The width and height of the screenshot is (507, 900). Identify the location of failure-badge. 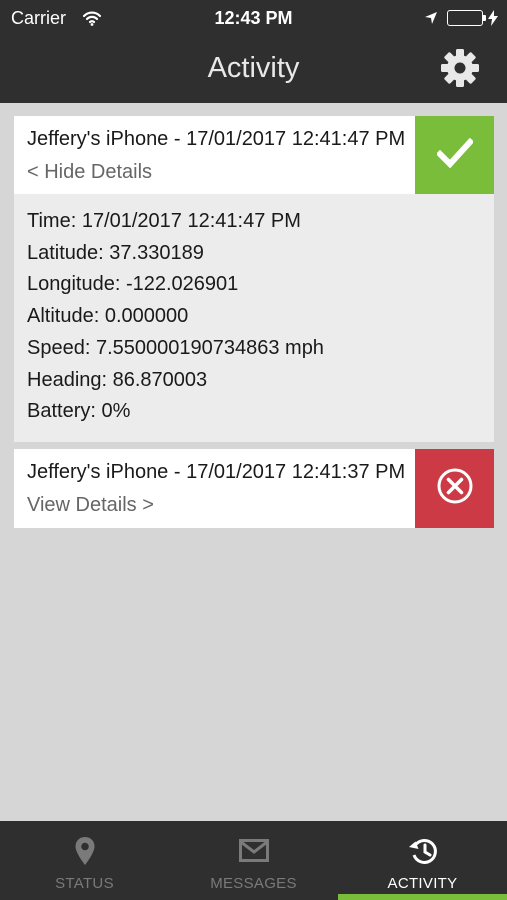
(454, 488).